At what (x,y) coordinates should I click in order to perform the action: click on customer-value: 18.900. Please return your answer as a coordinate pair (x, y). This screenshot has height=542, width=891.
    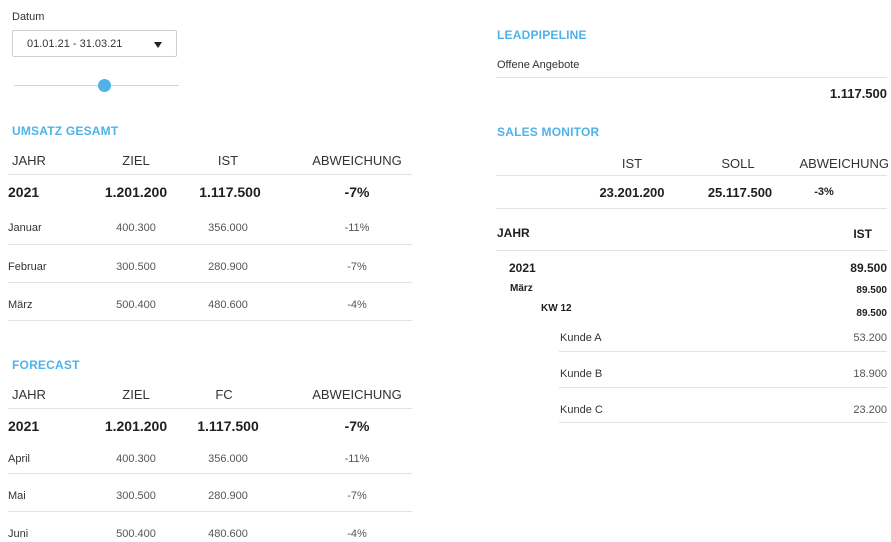
    Looking at the image, I should click on (870, 374).